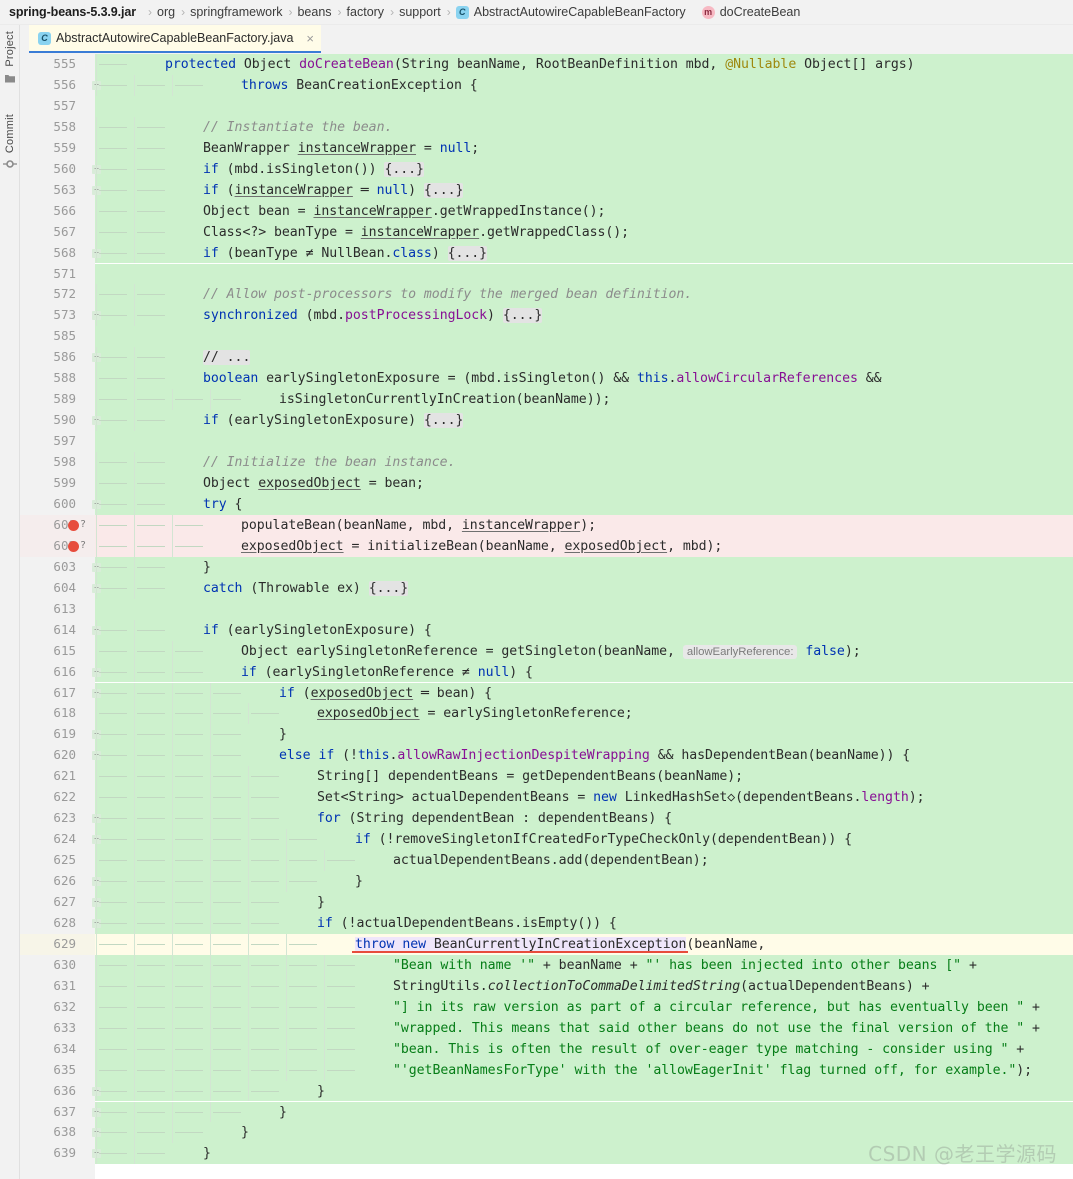 This screenshot has height=1179, width=1073. What do you see at coordinates (546, 1091) in the screenshot?
I see `code-line: 636−}` at bounding box center [546, 1091].